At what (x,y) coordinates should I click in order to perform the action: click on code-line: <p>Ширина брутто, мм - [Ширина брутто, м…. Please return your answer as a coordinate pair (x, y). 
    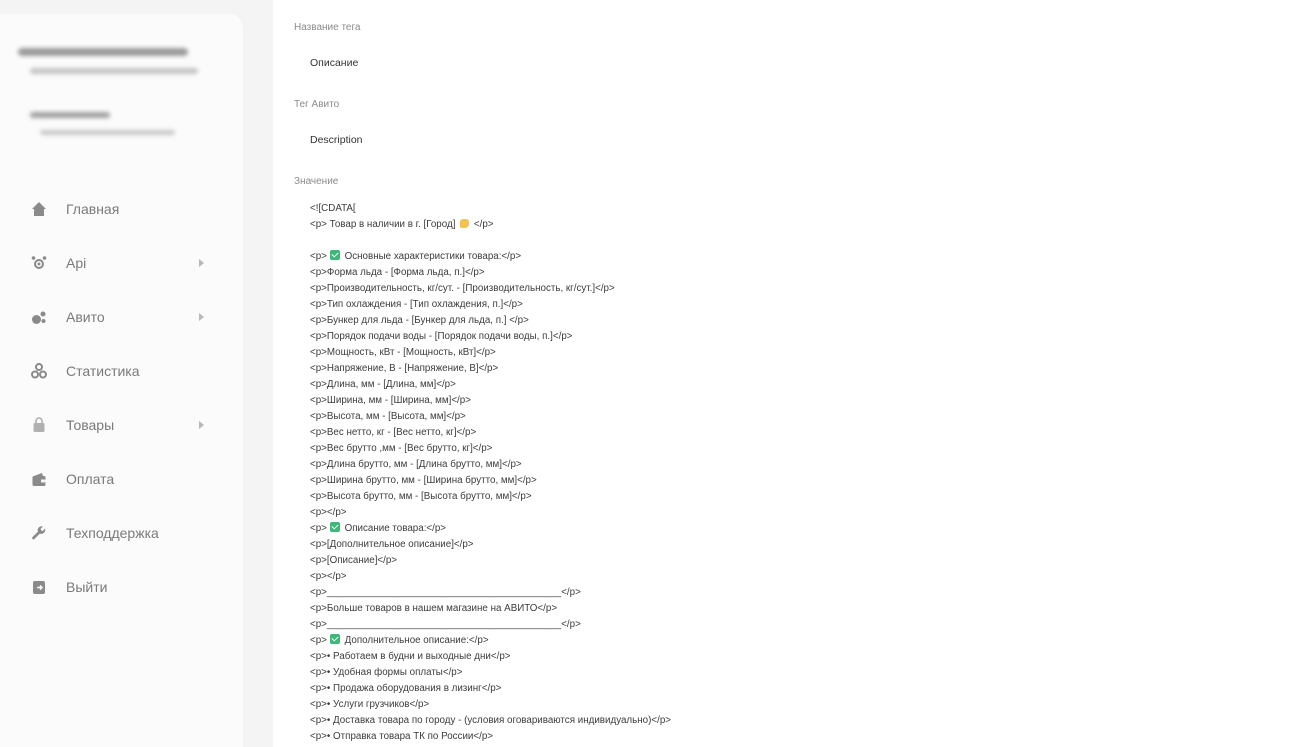
    Looking at the image, I should click on (800, 481).